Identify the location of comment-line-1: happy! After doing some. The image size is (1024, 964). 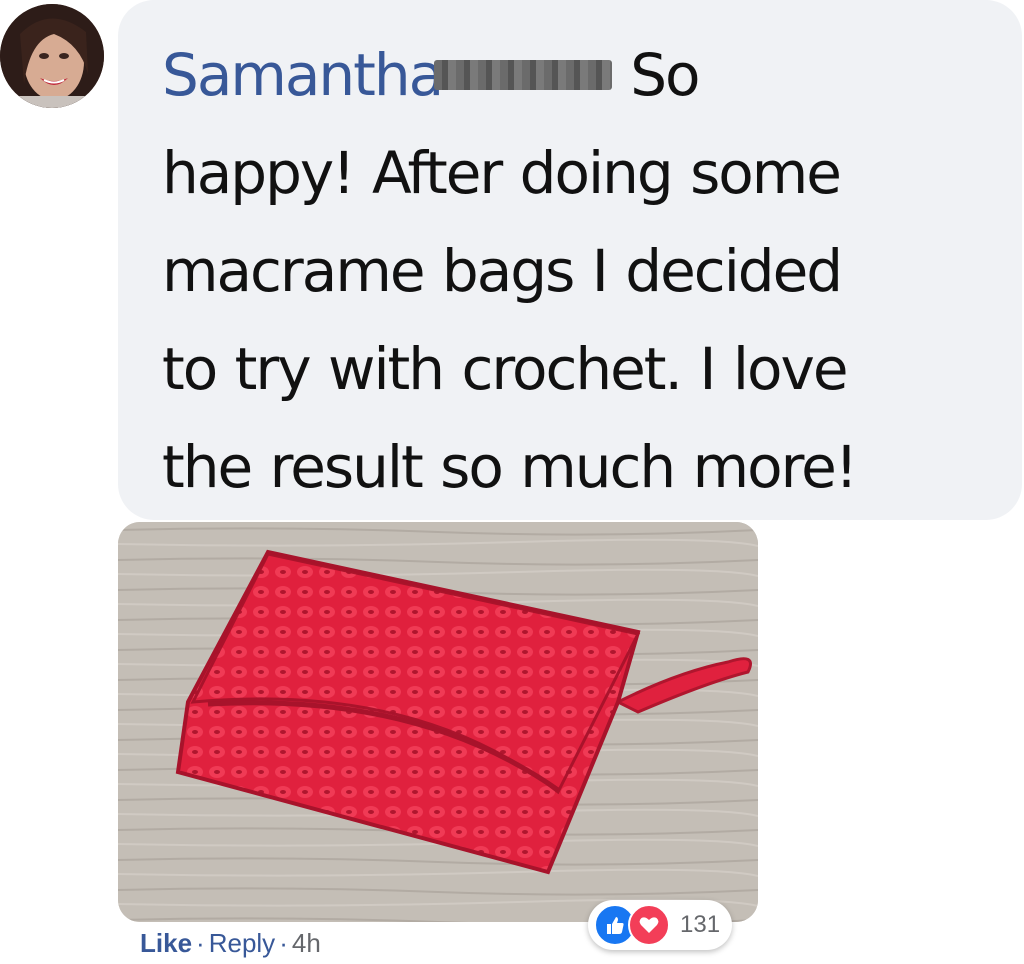
(502, 173).